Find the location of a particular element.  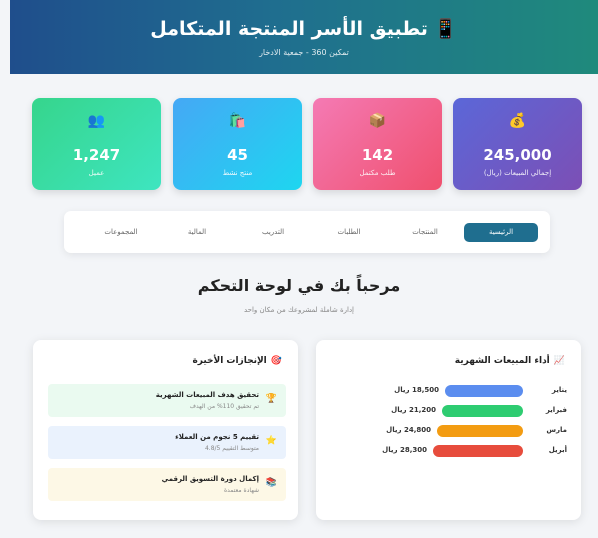

achievements-panel-title: 🎯الإنجازات الأخيرة is located at coordinates (237, 361).